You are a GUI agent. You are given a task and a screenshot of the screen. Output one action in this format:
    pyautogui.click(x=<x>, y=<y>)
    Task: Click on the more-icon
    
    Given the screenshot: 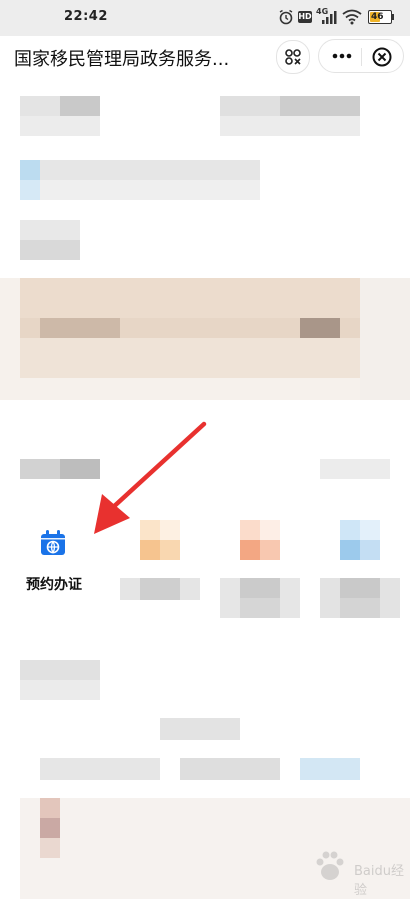 What is the action you would take?
    pyautogui.click(x=342, y=56)
    